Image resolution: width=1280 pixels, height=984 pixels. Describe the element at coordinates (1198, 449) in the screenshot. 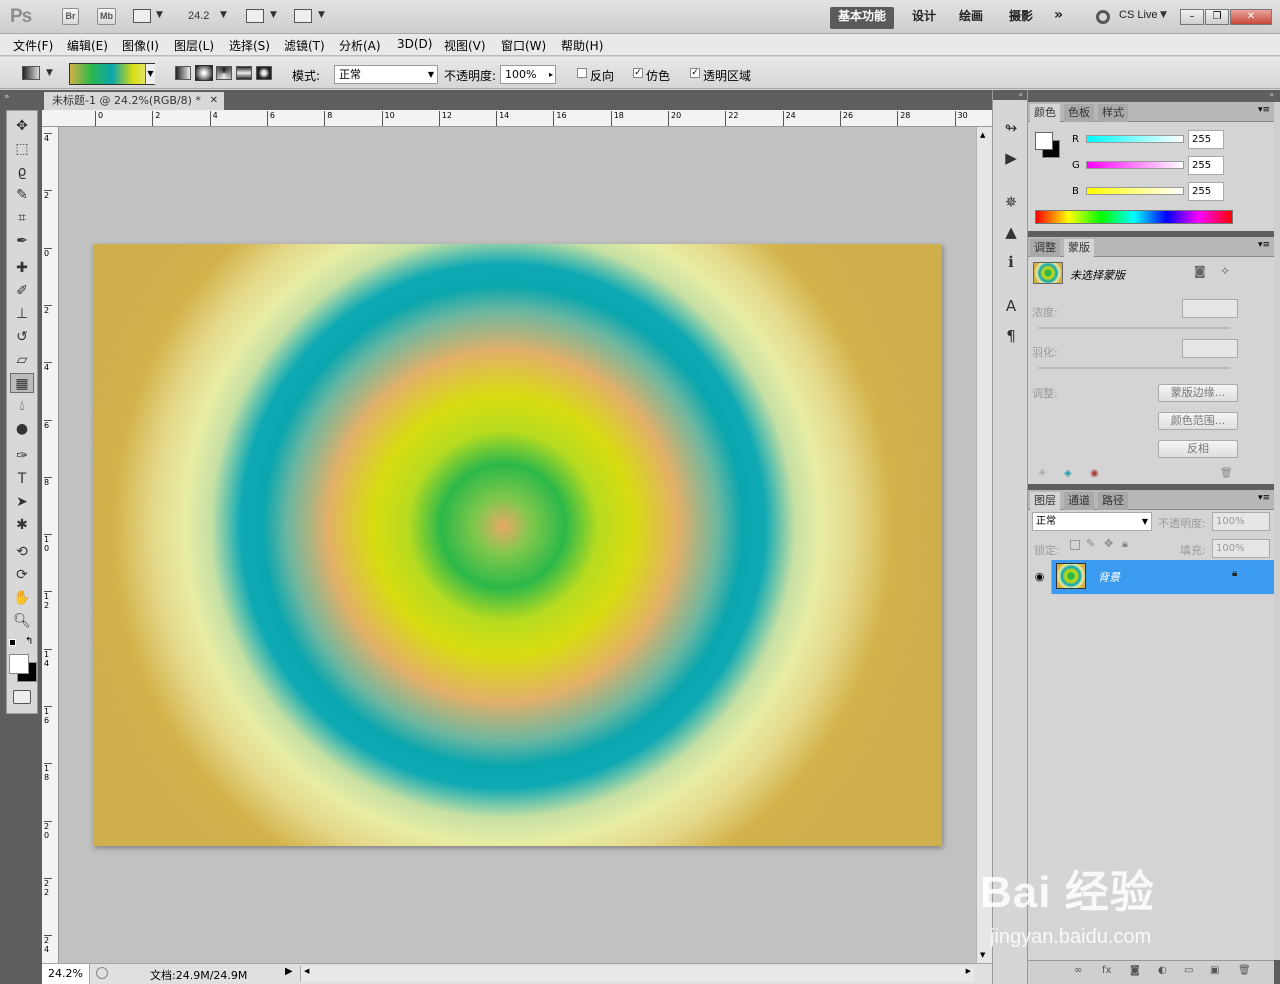

I see `invert-button: 反相` at that location.